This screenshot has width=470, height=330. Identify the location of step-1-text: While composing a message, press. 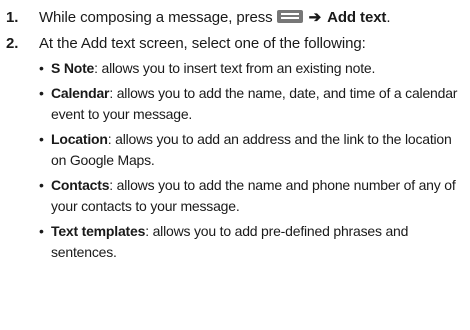
(156, 17).